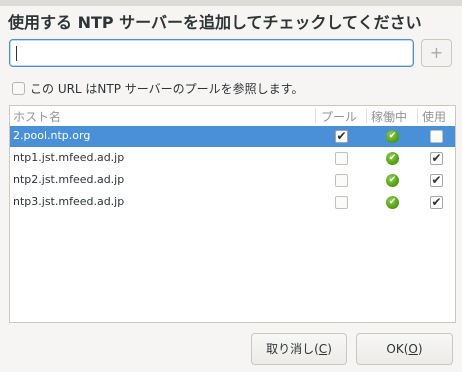 The width and height of the screenshot is (462, 372). Describe the element at coordinates (232, 115) in the screenshot. I see `table-header: ホスト名 プール 稼働中 使用` at that location.